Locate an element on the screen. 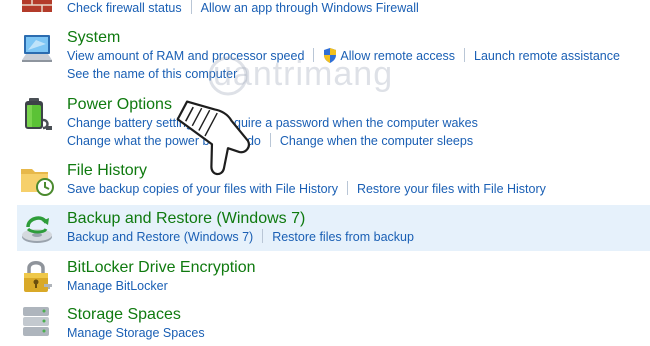  restore-files-from-backup-link: Restore files from backup is located at coordinates (343, 237).